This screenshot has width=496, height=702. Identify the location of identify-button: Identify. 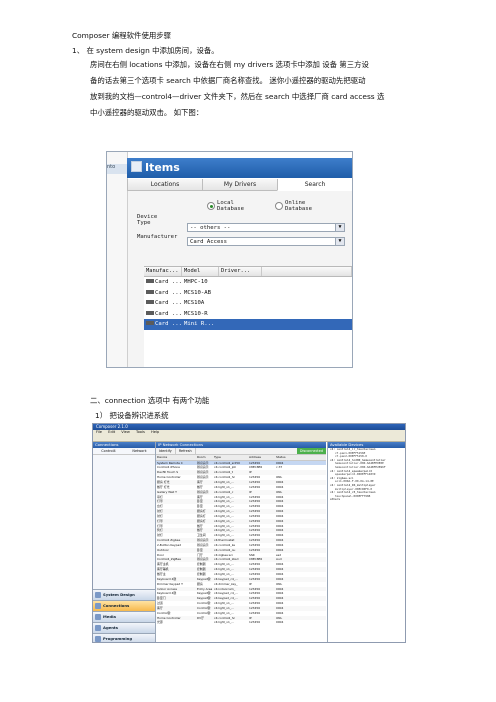
(166, 451).